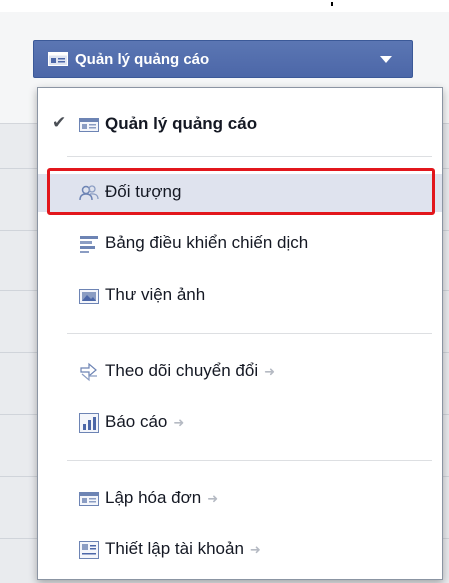 This screenshot has width=449, height=583. What do you see at coordinates (181, 123) in the screenshot?
I see `menu-item-label: Quản lý quảng cáo` at bounding box center [181, 123].